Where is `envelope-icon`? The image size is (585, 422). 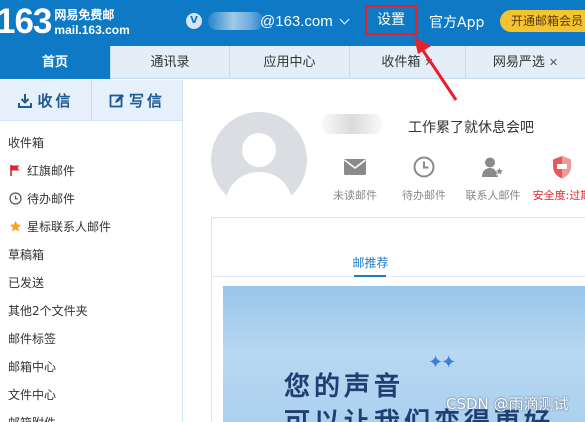
envelope-icon is located at coordinates (355, 167).